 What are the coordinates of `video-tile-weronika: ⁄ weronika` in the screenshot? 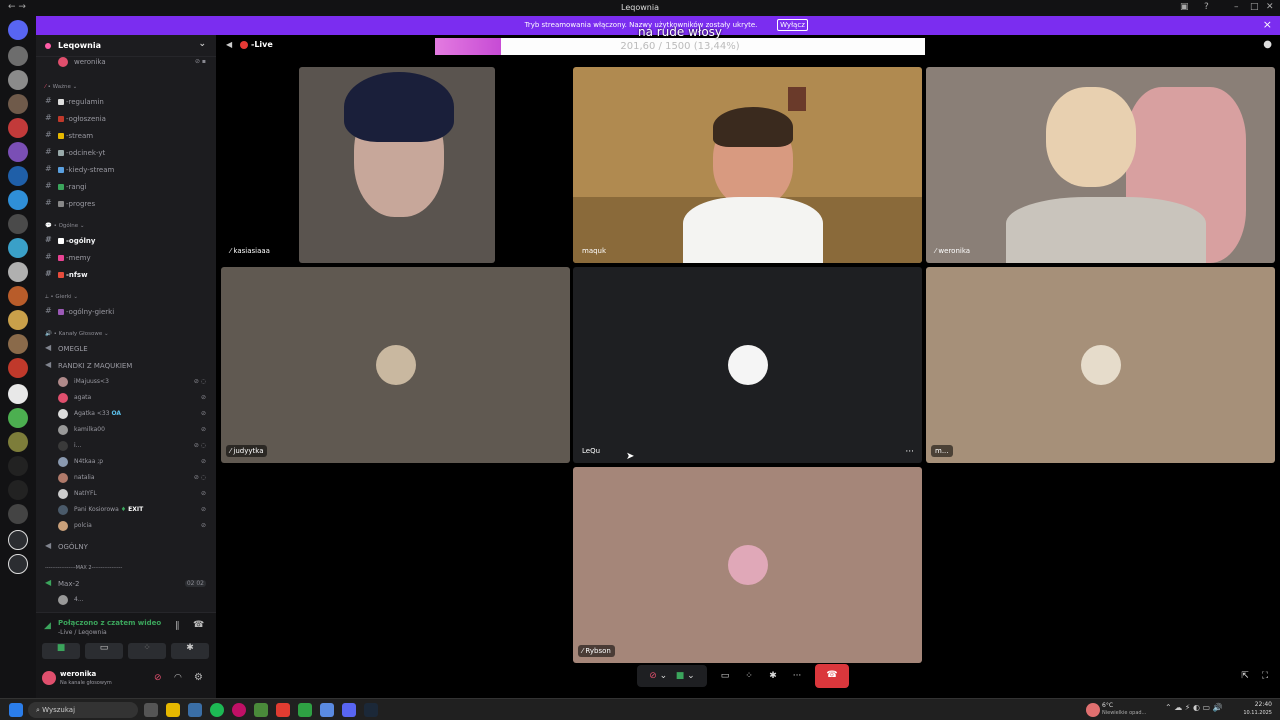 It's located at (1100, 165).